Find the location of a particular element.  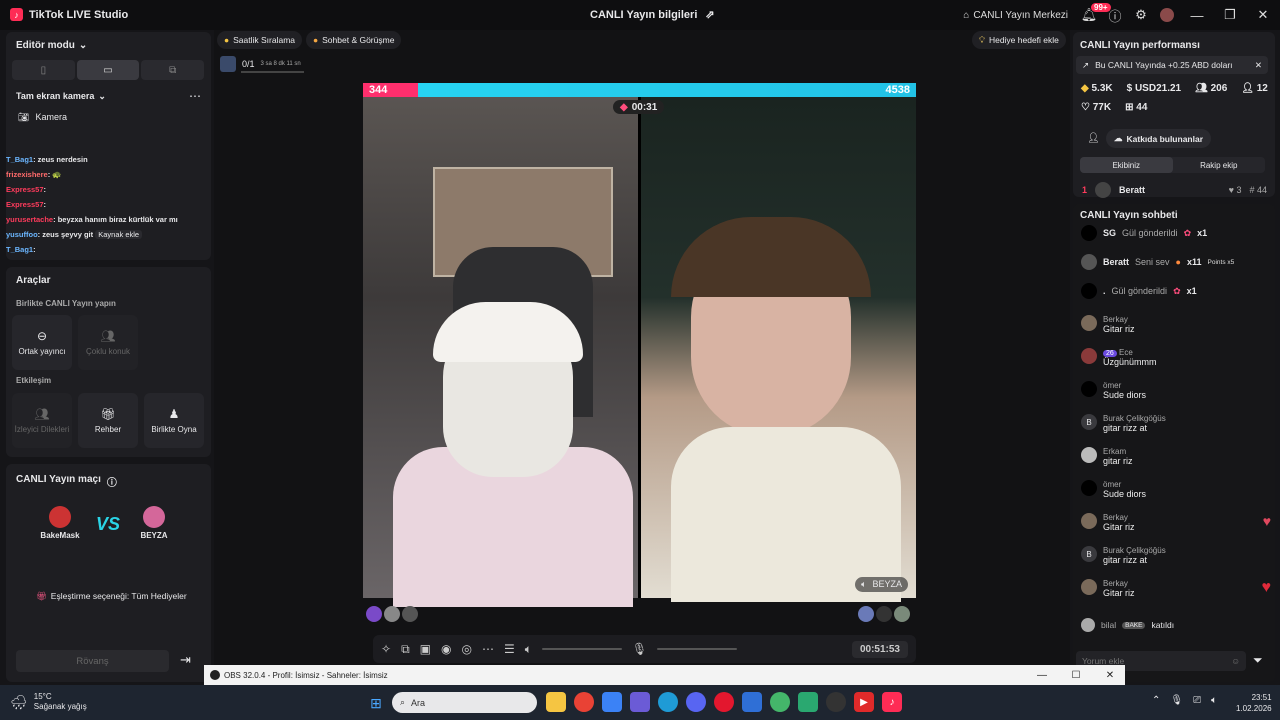

camera-source-dropdown: Tam ekran kamera ⌄ is located at coordinates (61, 96).